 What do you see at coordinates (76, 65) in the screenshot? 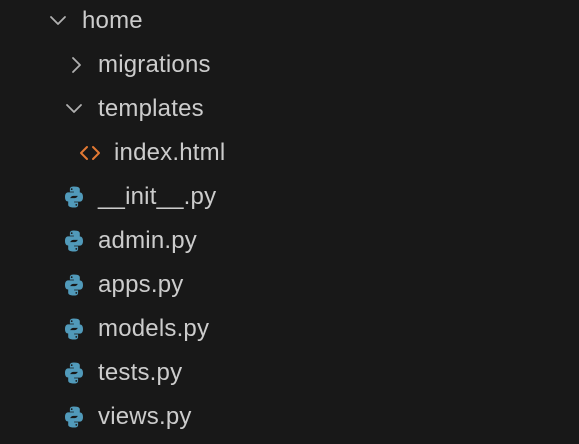
I see `chevron-right-icon` at bounding box center [76, 65].